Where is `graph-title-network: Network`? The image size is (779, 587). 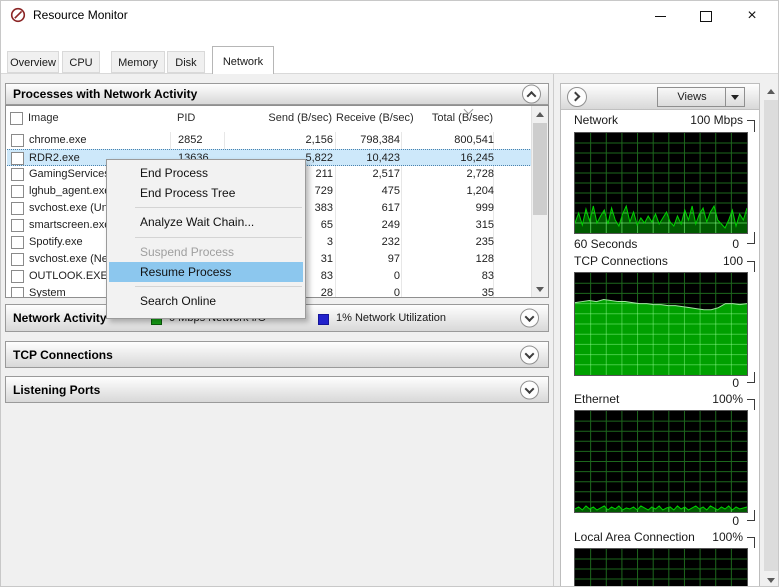
graph-title-network: Network is located at coordinates (596, 120).